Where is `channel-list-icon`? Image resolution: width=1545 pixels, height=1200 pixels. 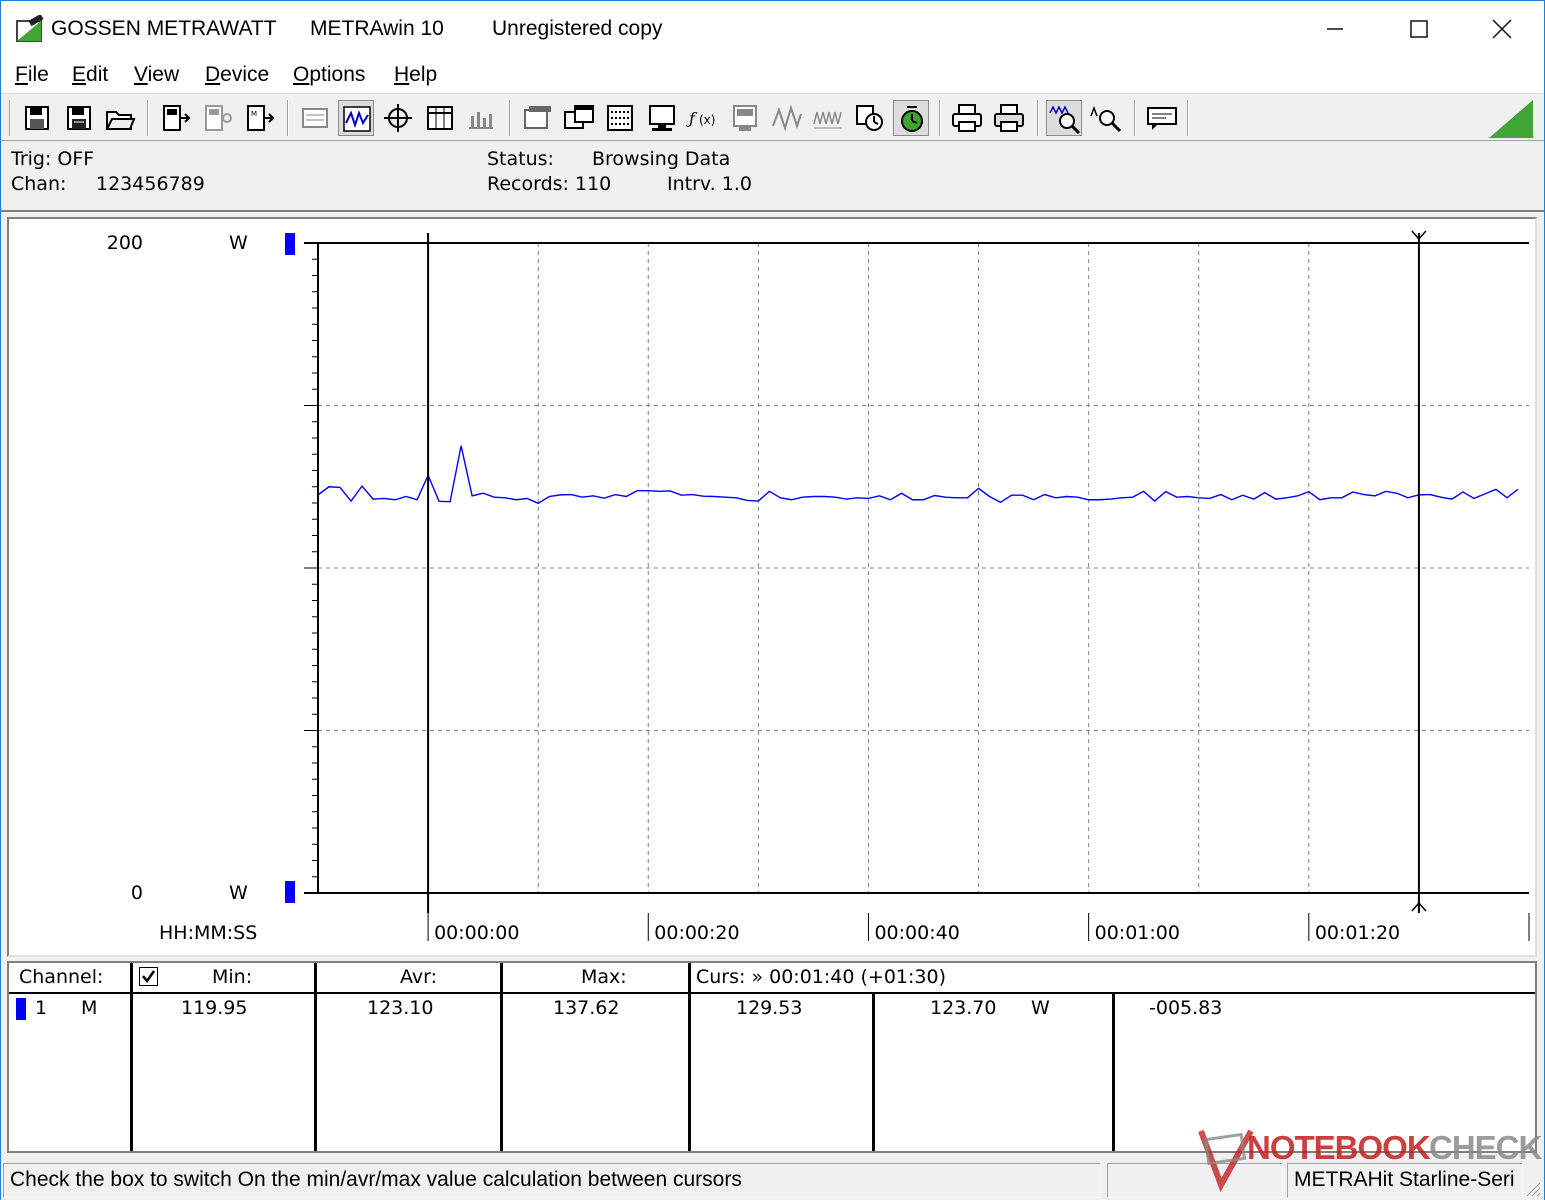
channel-list-icon is located at coordinates (620, 118).